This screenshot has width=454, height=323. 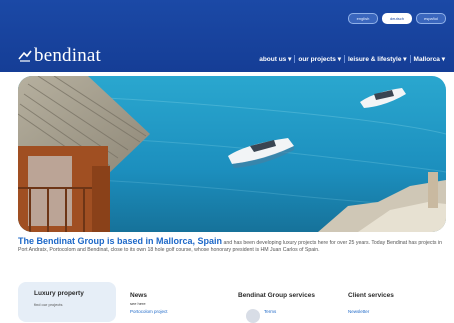 I want to click on brand-logo: bendinat, so click(x=59, y=56).